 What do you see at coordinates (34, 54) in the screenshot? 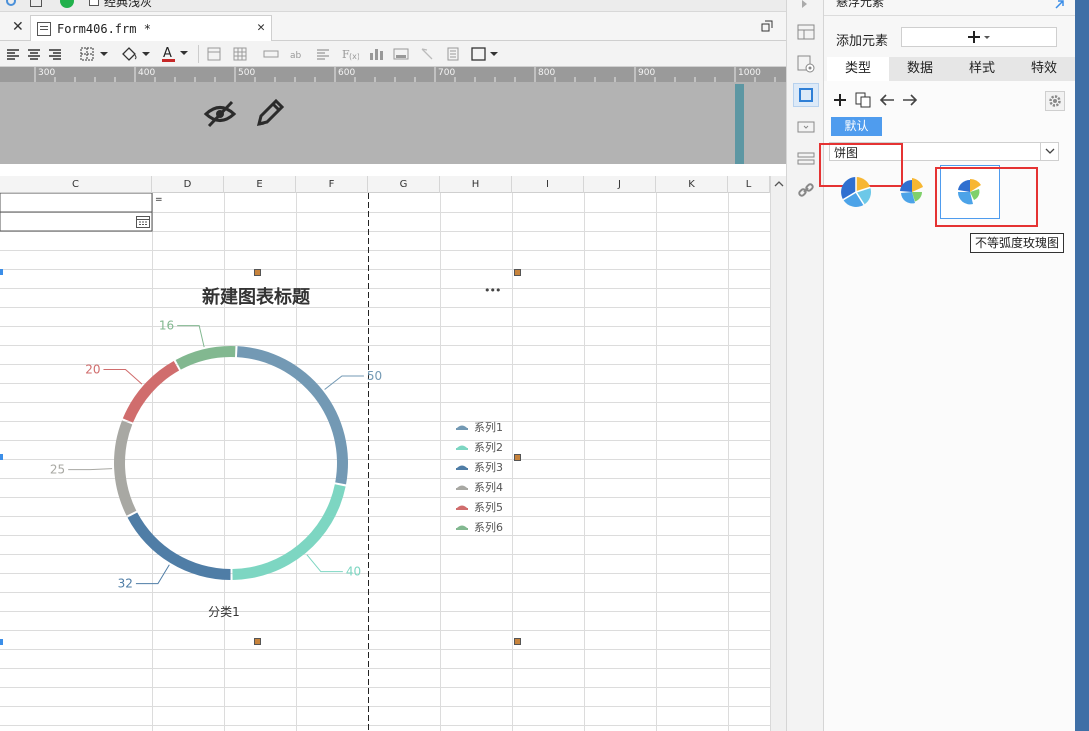
I see `align-center-icon` at bounding box center [34, 54].